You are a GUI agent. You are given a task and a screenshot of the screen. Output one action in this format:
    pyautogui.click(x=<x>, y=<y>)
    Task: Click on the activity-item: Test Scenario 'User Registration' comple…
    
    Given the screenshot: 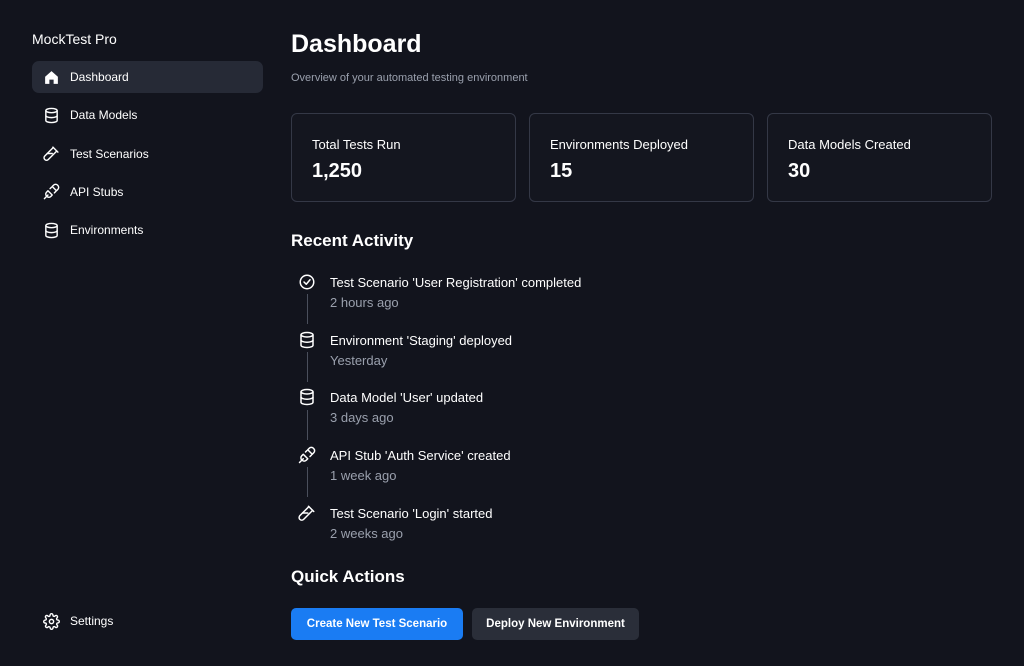 What is the action you would take?
    pyautogui.click(x=591, y=295)
    